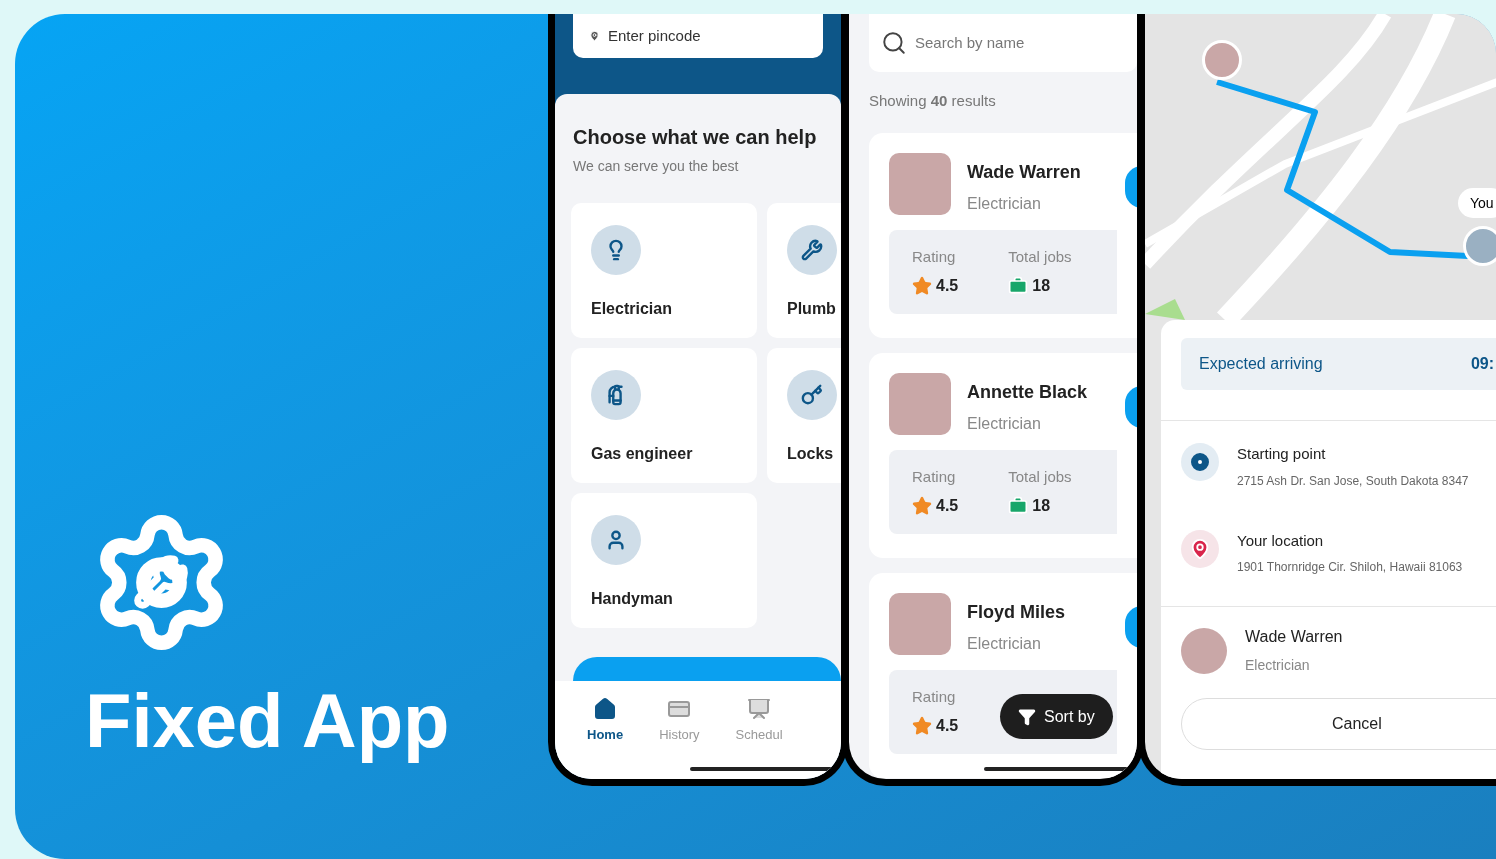  I want to click on worker-name: Floyd Miles, so click(1016, 612).